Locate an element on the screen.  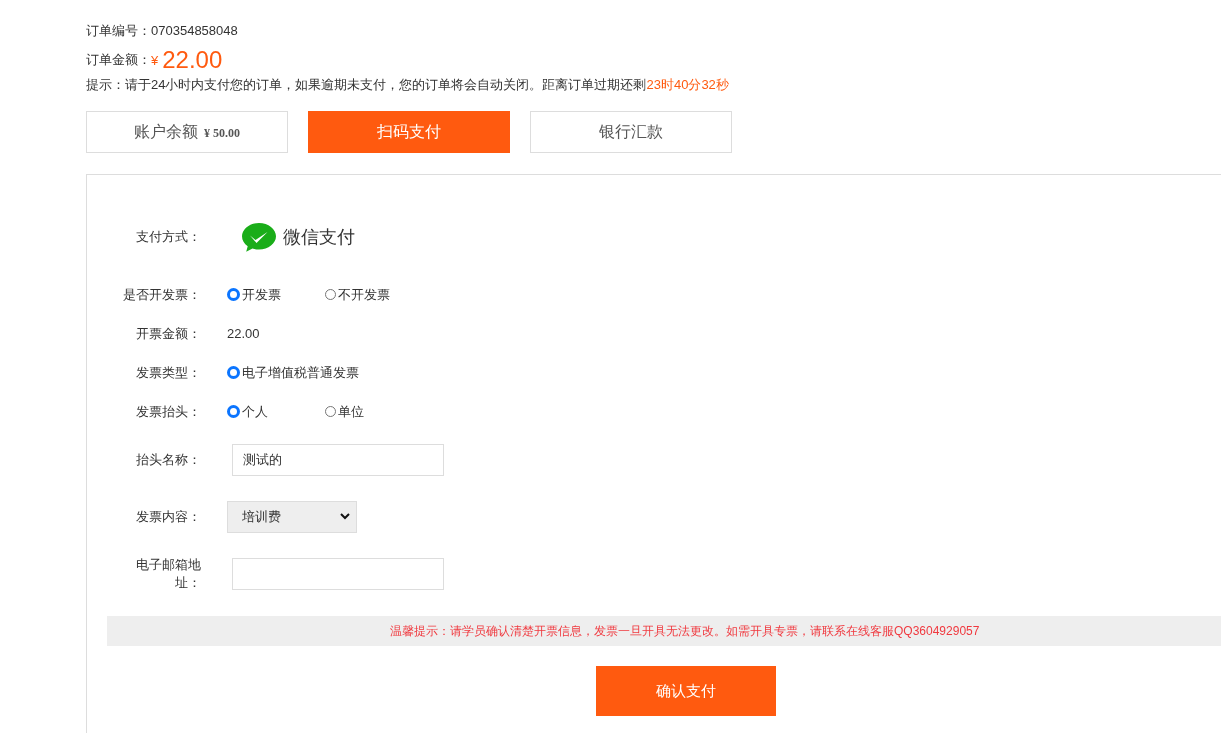
order-number-label: 订单编号： is located at coordinates (118, 31).